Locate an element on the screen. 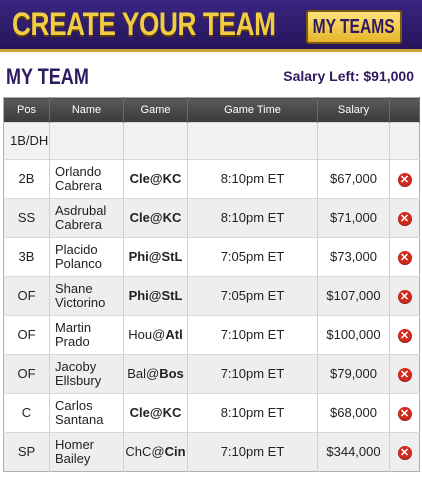 The height and width of the screenshot is (480, 422). slot-remove is located at coordinates (404, 141).